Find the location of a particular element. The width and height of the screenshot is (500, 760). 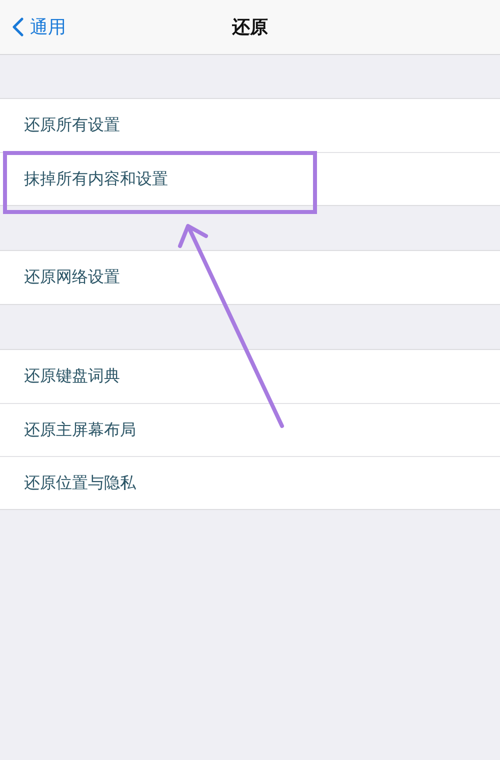

settings-row: 还原主屏幕布局 is located at coordinates (250, 429).